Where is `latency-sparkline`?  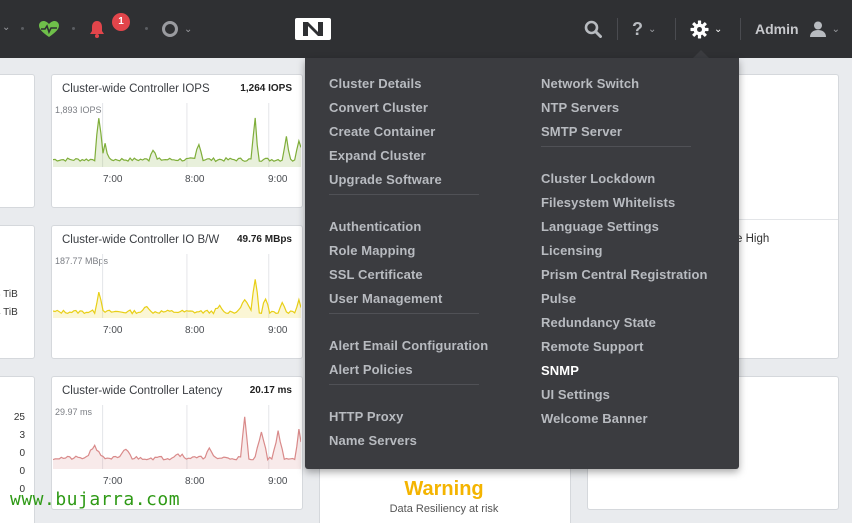
latency-sparkline is located at coordinates (177, 437).